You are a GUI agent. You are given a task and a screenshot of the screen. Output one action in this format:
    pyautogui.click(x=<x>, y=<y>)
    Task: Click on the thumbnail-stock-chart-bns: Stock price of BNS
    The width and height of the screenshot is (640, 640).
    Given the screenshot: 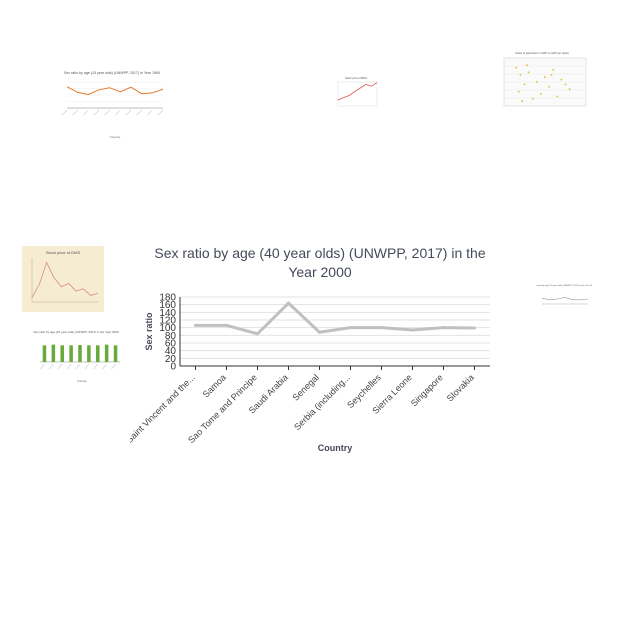 What is the action you would take?
    pyautogui.click(x=356, y=94)
    